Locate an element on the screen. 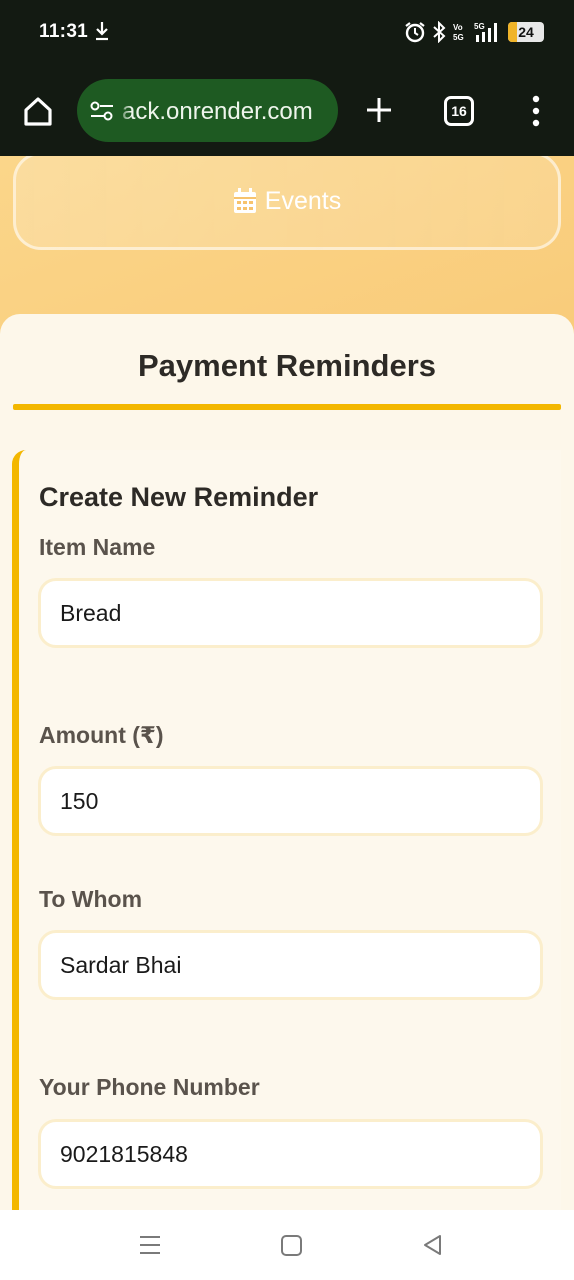 Image resolution: width=574 pixels, height=1280 pixels. tab-switcher-button: 16 is located at coordinates (459, 111).